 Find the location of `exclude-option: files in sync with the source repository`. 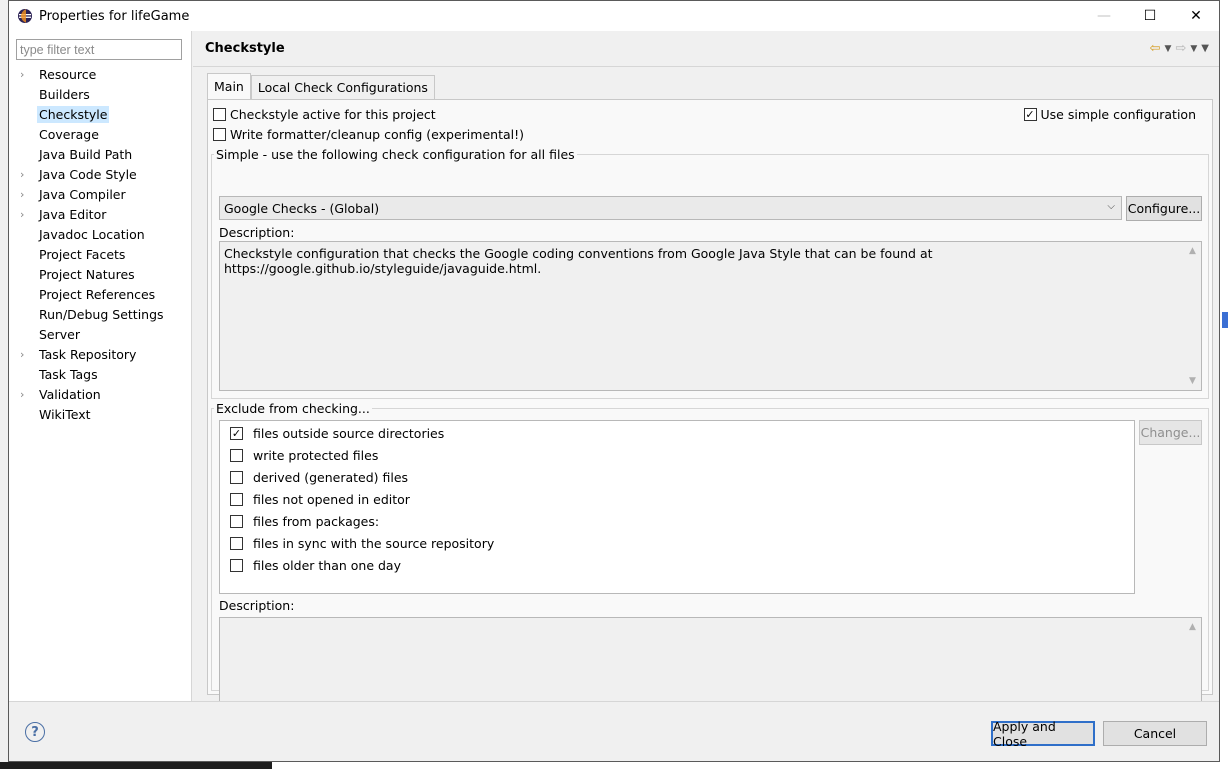

exclude-option: files in sync with the source repository is located at coordinates (362, 543).